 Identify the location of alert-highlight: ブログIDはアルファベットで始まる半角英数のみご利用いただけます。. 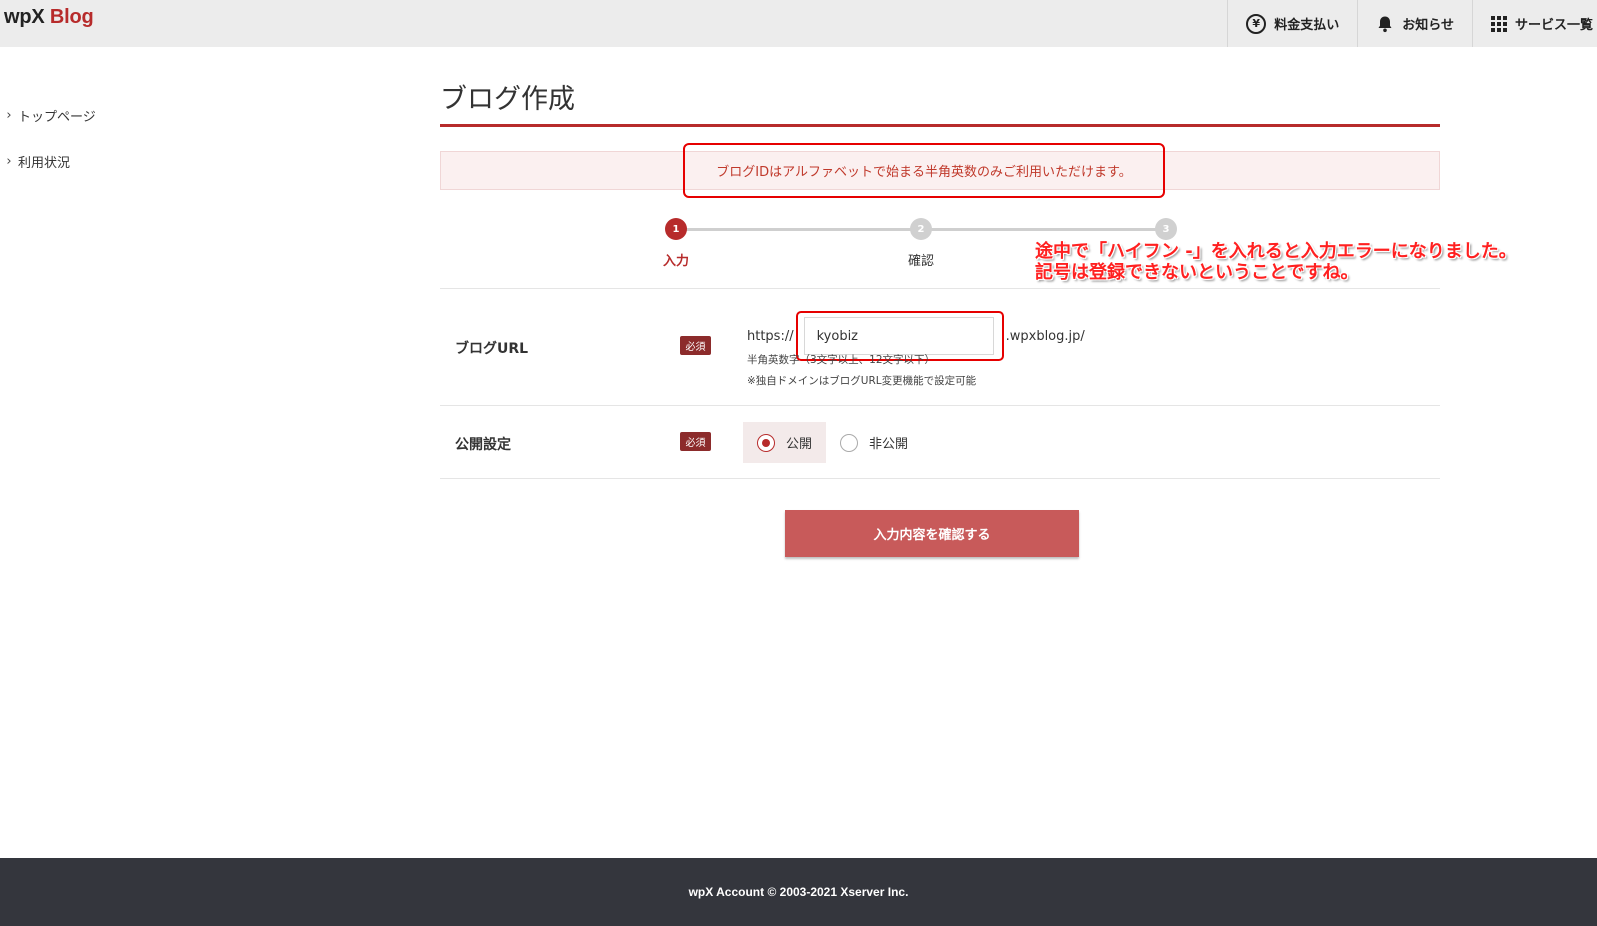
(924, 170).